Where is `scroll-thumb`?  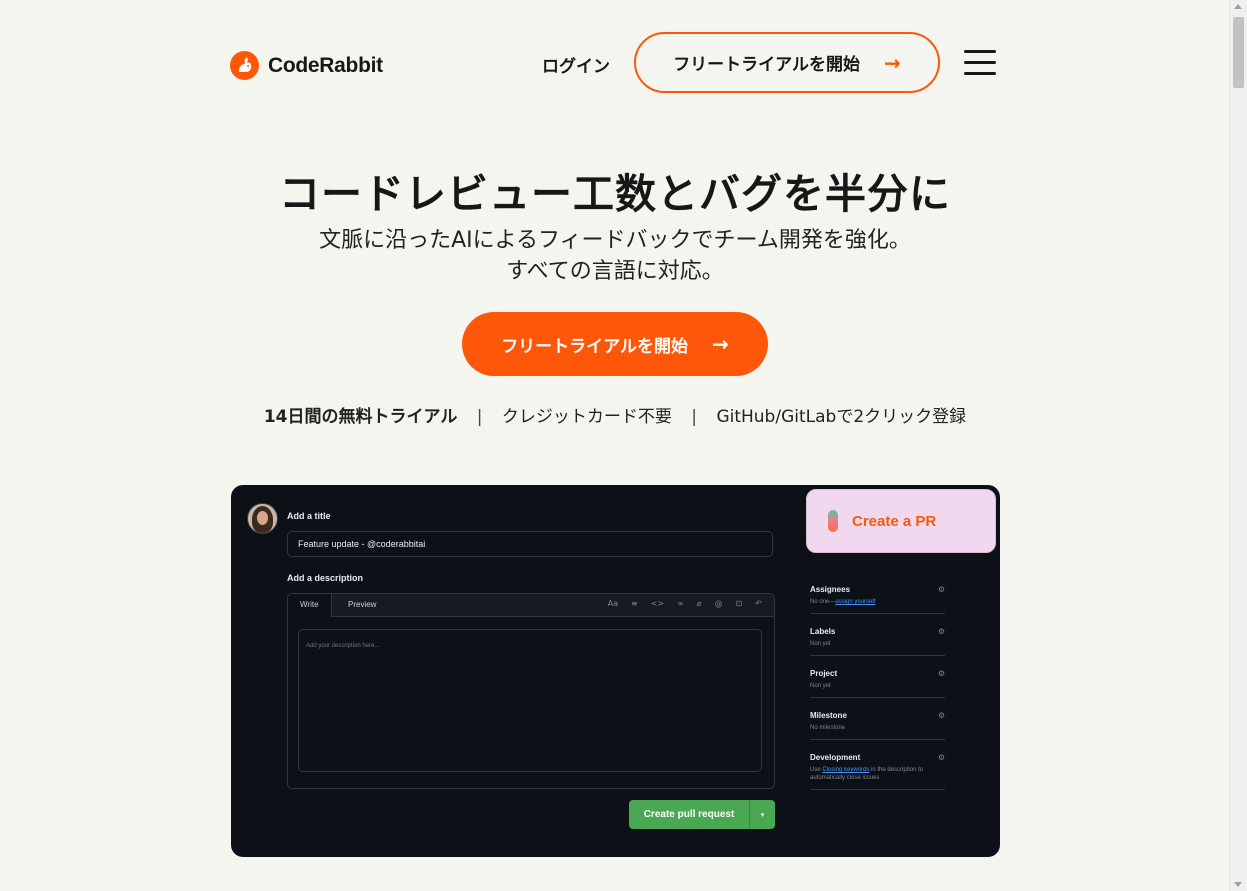
scroll-thumb is located at coordinates (1238, 52).